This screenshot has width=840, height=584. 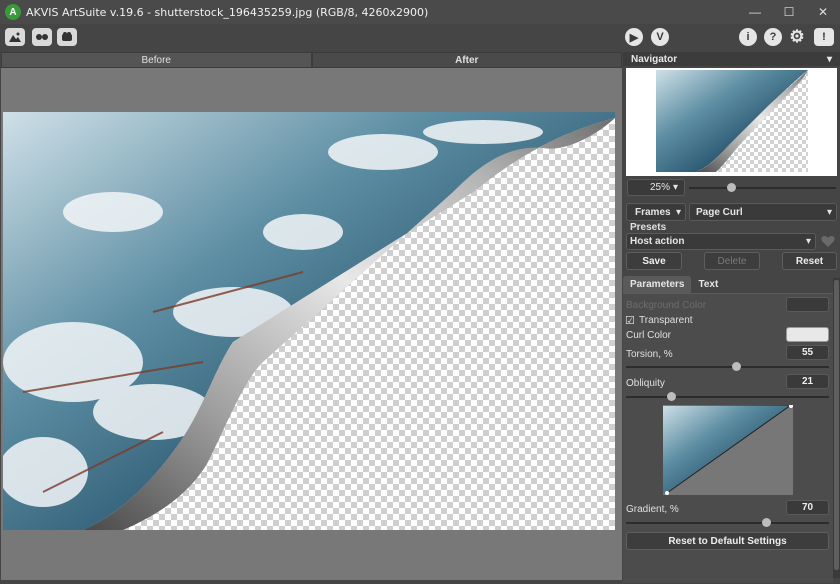 I want to click on navigator-header: Navigator ▾, so click(x=731, y=59).